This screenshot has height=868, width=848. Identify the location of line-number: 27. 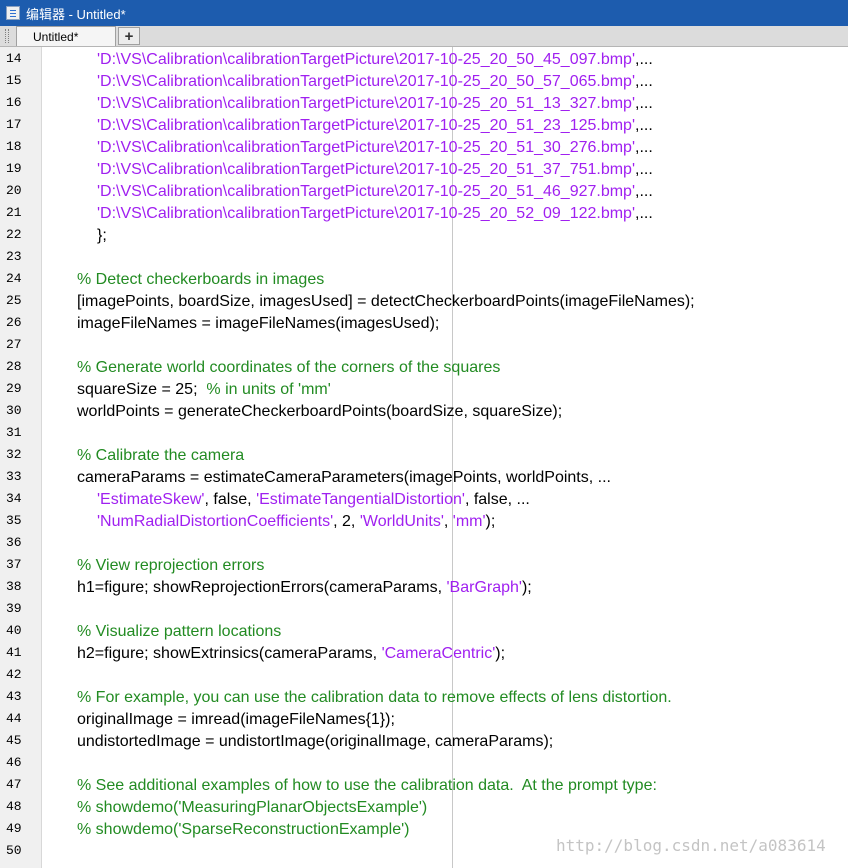
(14, 344).